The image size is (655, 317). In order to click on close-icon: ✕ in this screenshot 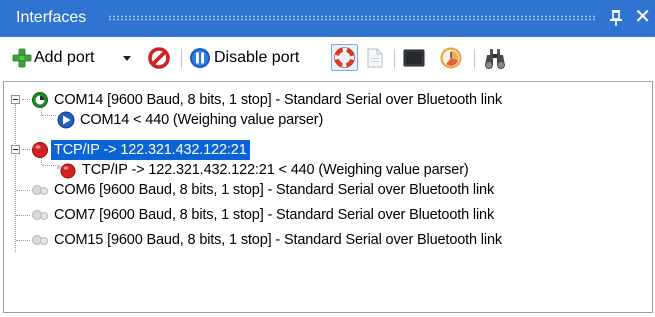, I will do `click(642, 17)`.